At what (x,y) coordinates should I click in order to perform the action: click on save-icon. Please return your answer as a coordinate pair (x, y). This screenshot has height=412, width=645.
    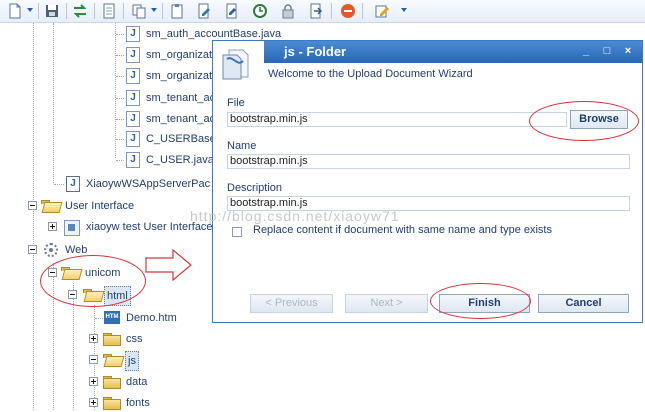
    Looking at the image, I should click on (52, 11).